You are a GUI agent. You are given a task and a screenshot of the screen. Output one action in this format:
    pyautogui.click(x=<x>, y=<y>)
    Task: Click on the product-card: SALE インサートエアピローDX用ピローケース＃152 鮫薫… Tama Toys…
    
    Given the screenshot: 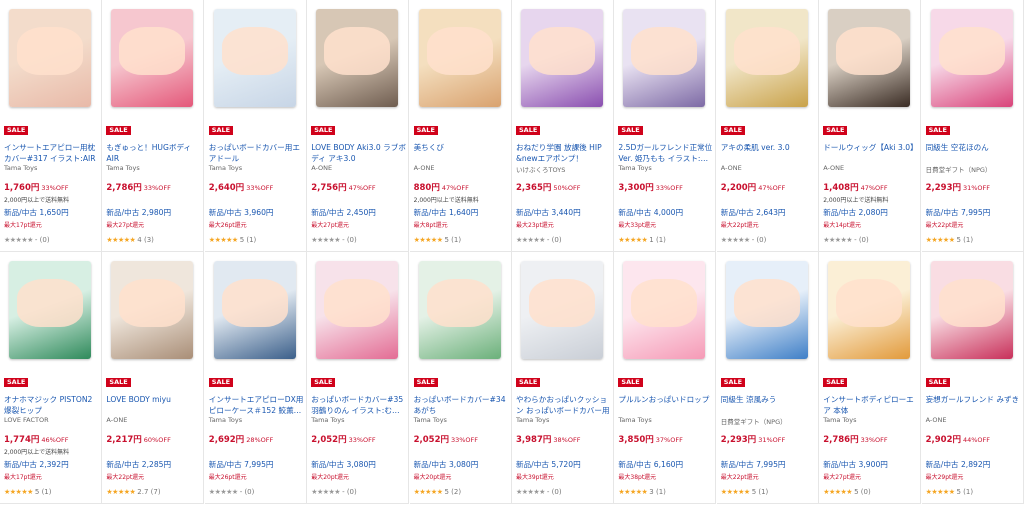 What is the action you would take?
    pyautogui.click(x=255, y=378)
    